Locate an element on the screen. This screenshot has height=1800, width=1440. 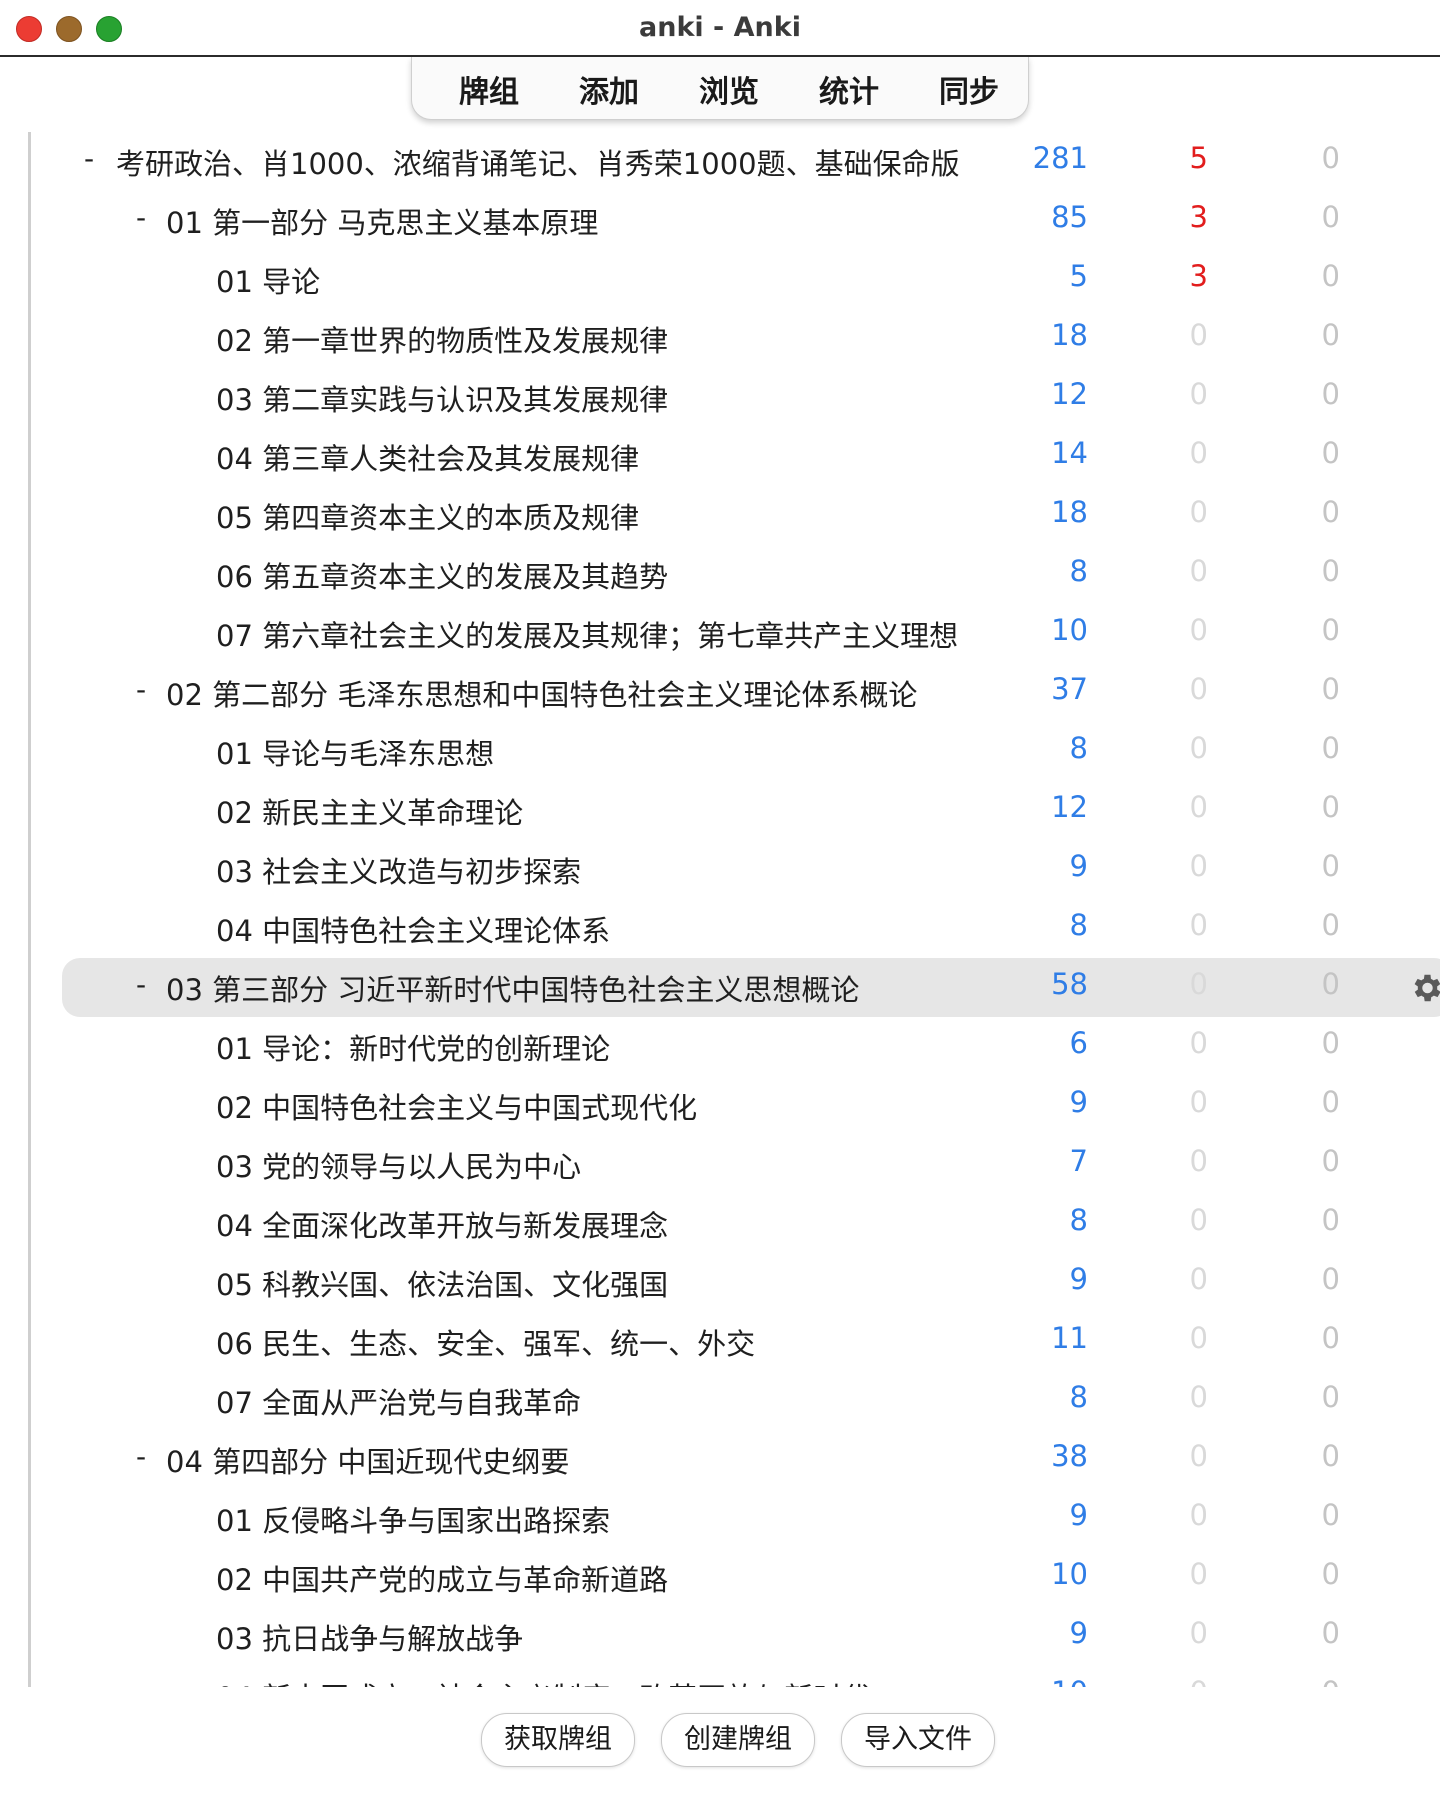
toolbar-browse: 浏览 is located at coordinates (729, 89).